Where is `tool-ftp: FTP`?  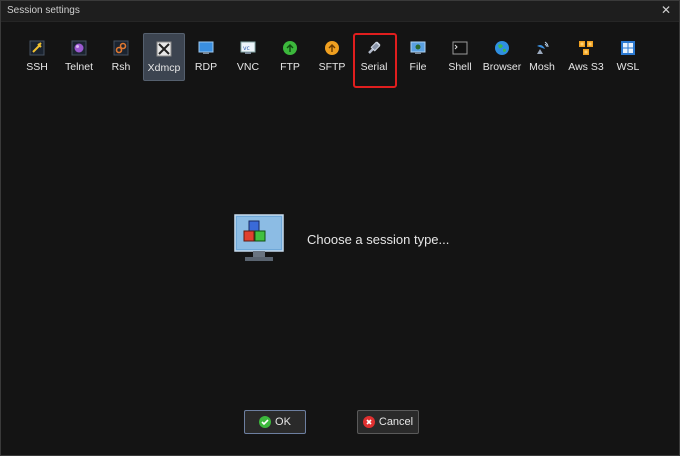 tool-ftp: FTP is located at coordinates (290, 57).